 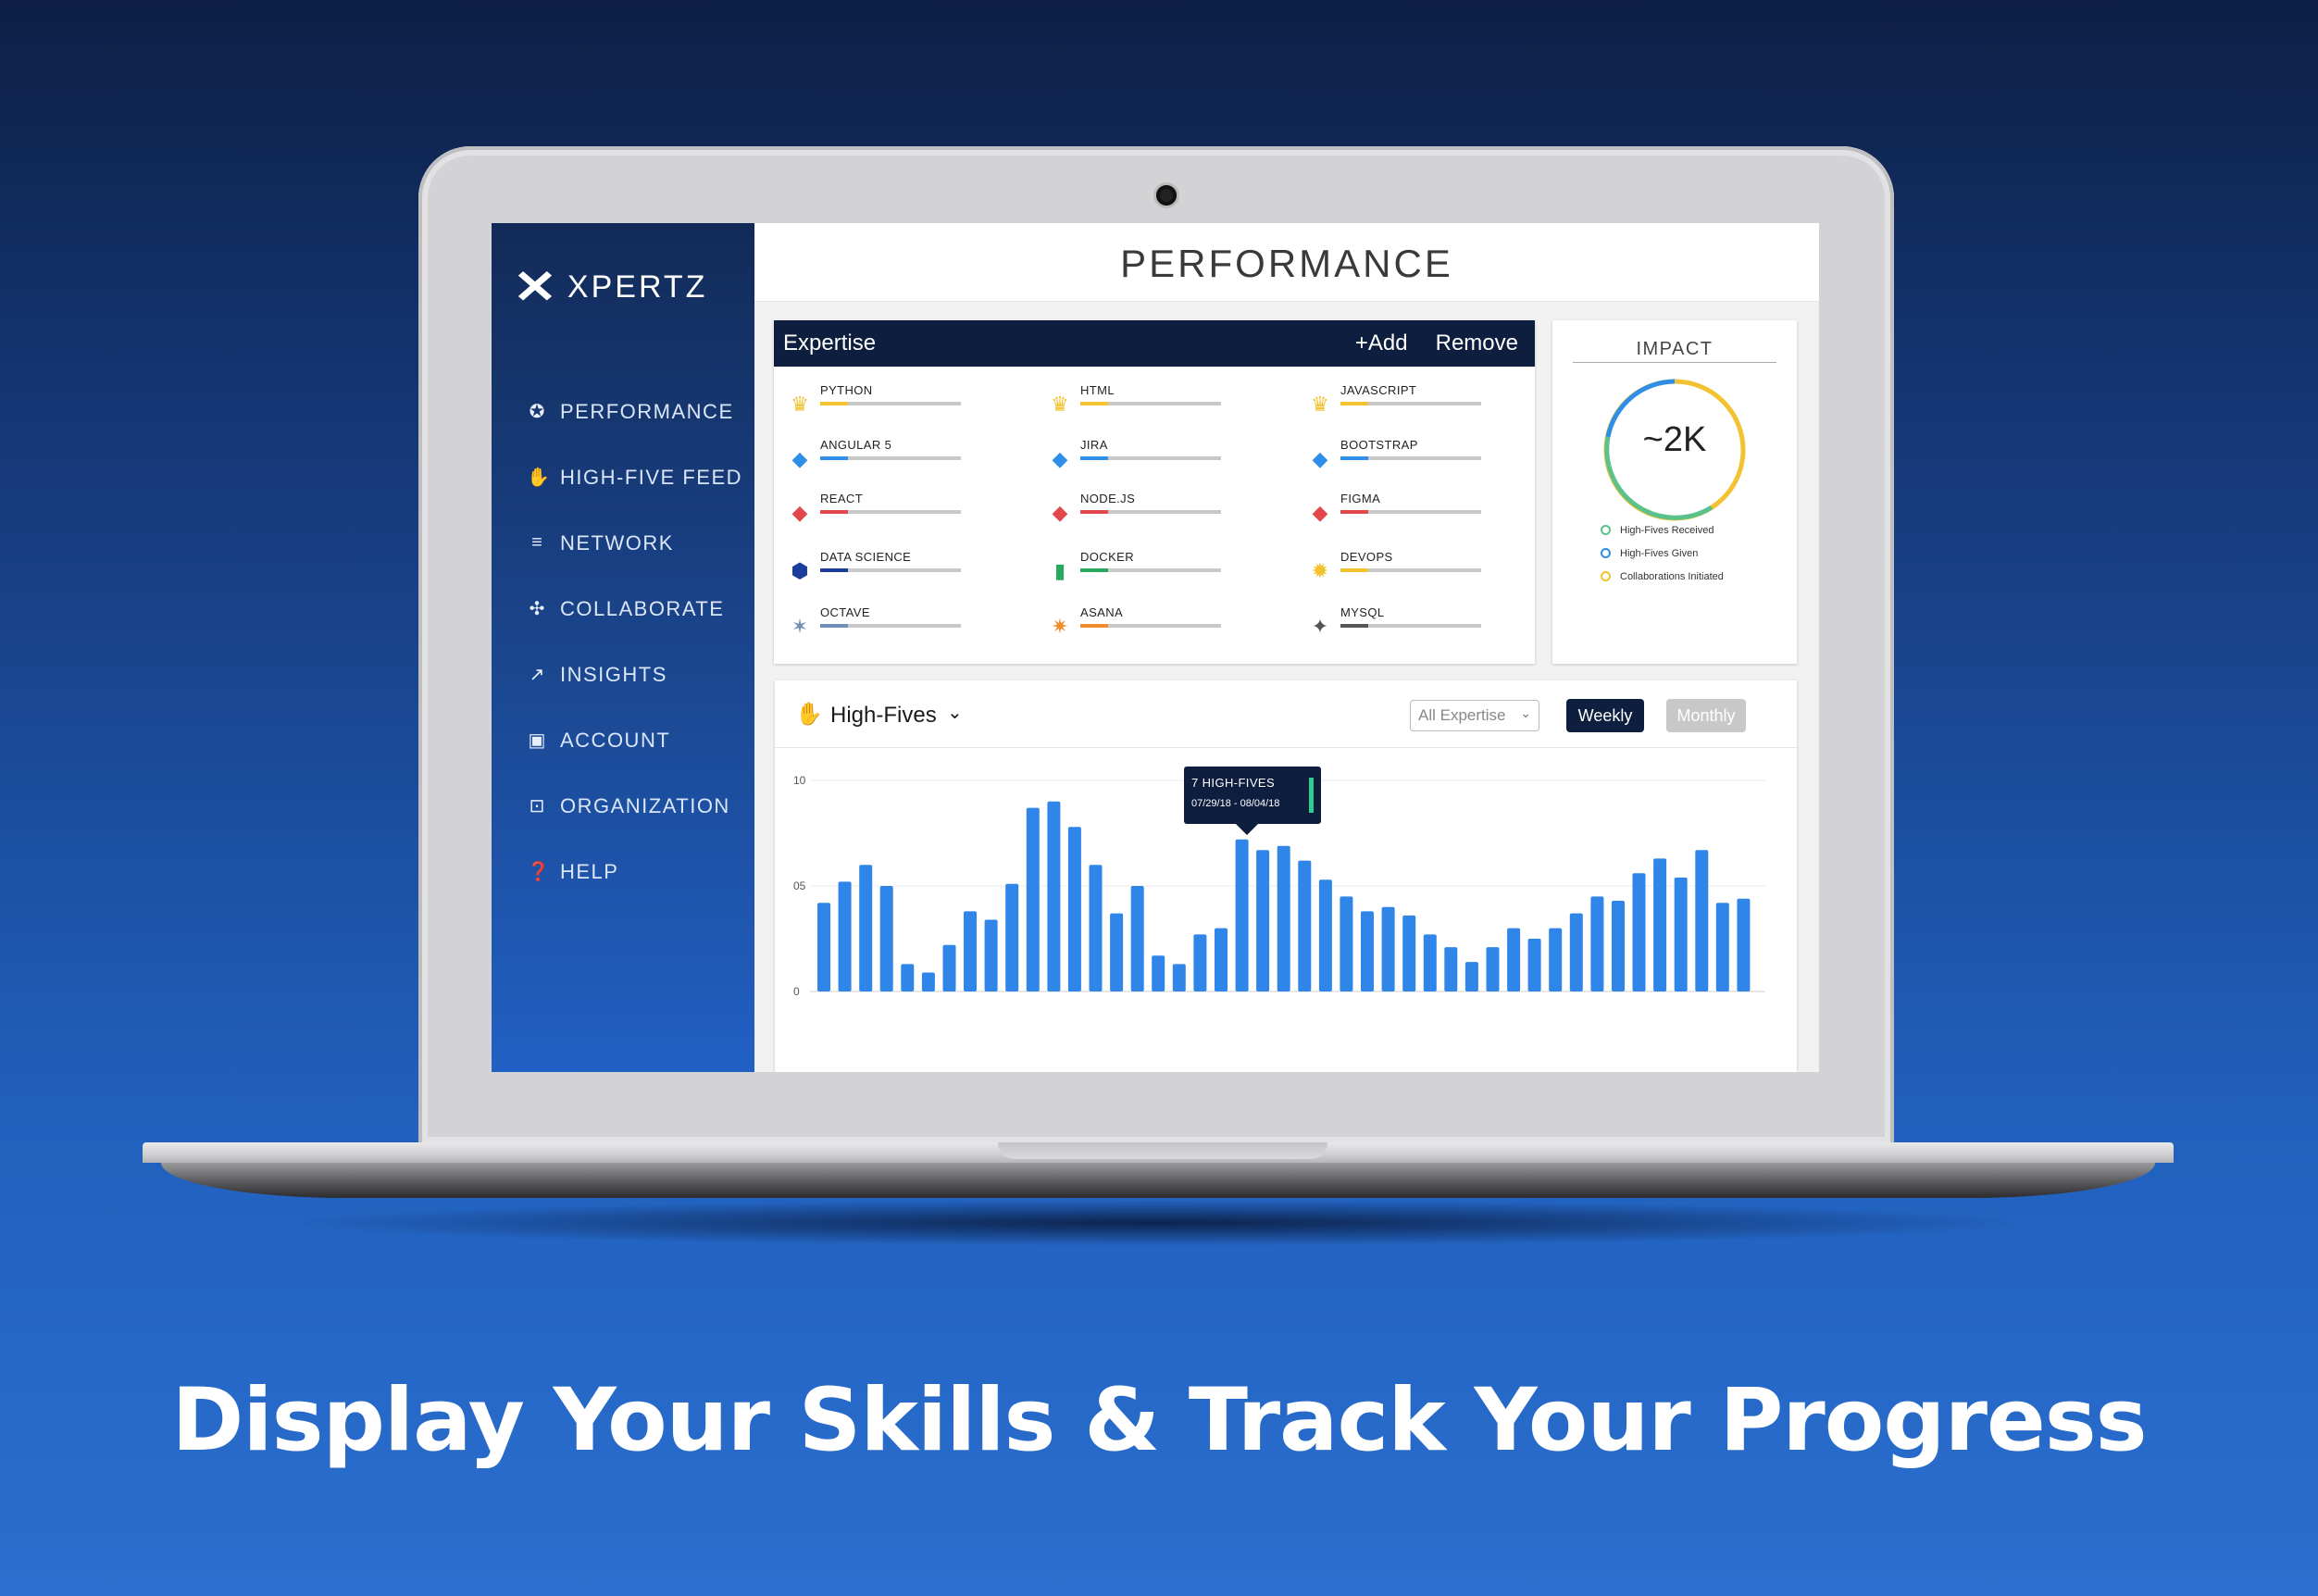 What do you see at coordinates (1667, 530) in the screenshot?
I see `legend-label: High-Fives Received` at bounding box center [1667, 530].